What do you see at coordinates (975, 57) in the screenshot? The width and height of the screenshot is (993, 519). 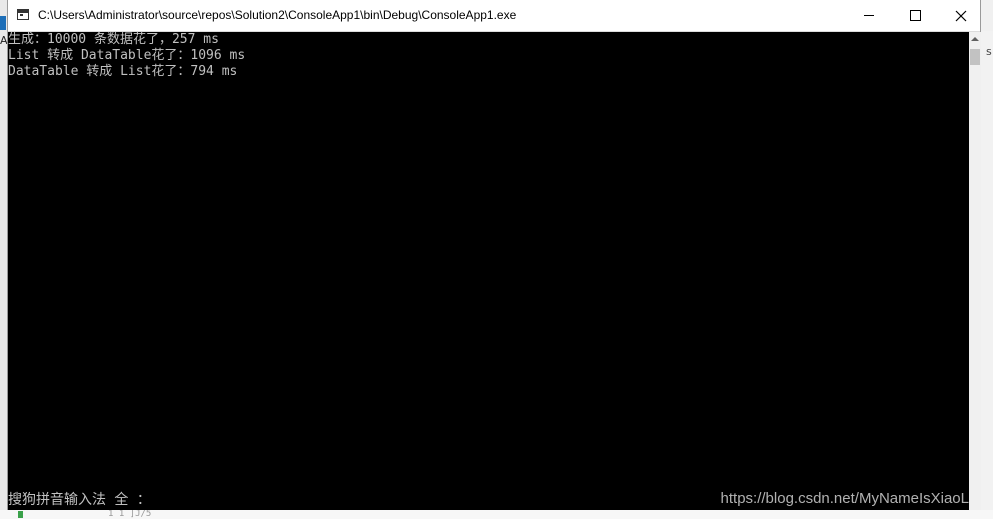 I see `scroll-thumb` at bounding box center [975, 57].